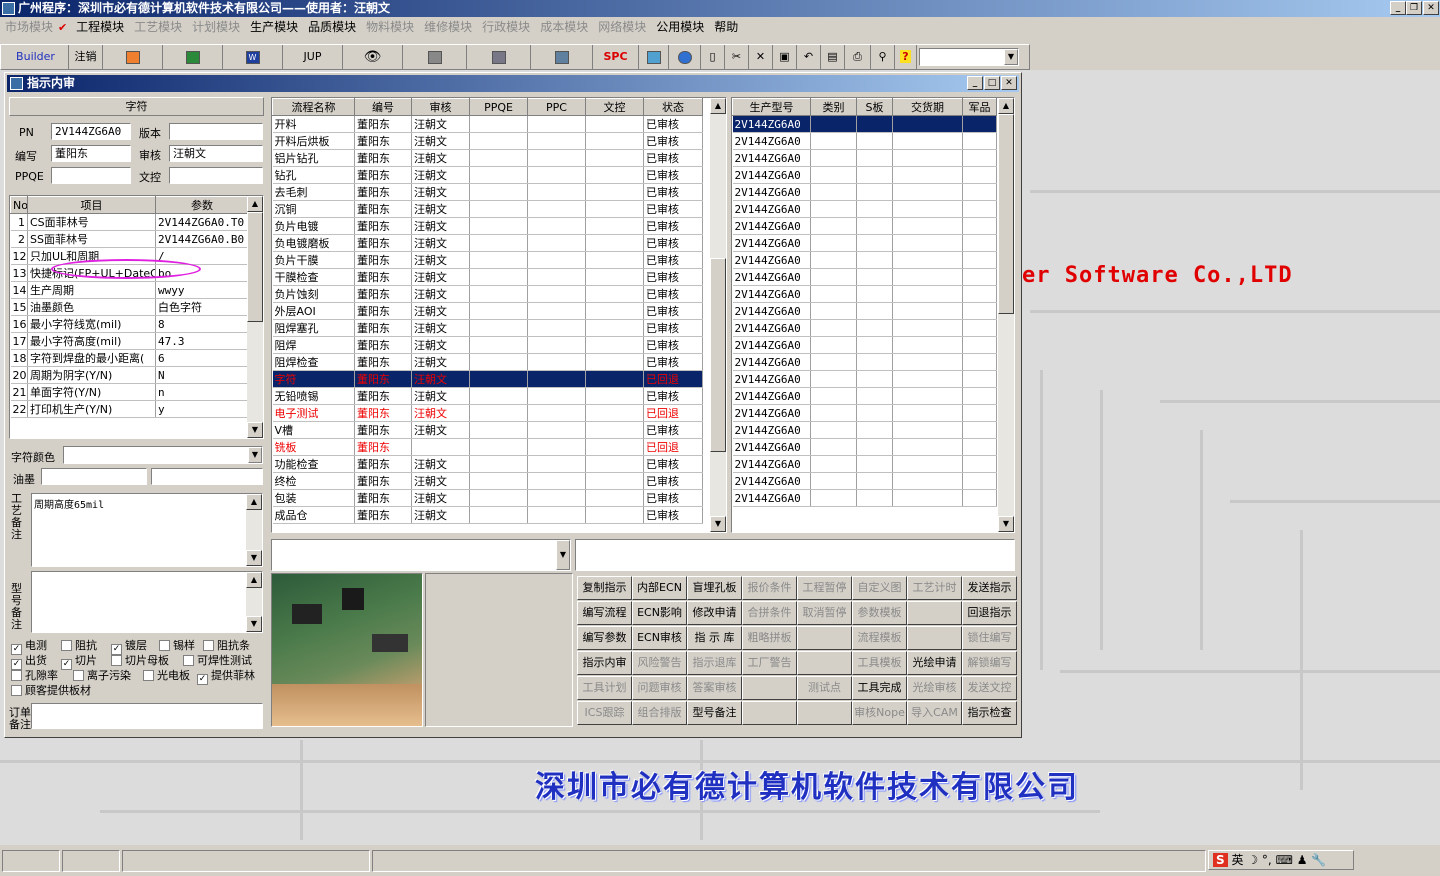  I want to click on model-col-header: 交货期, so click(927, 107).